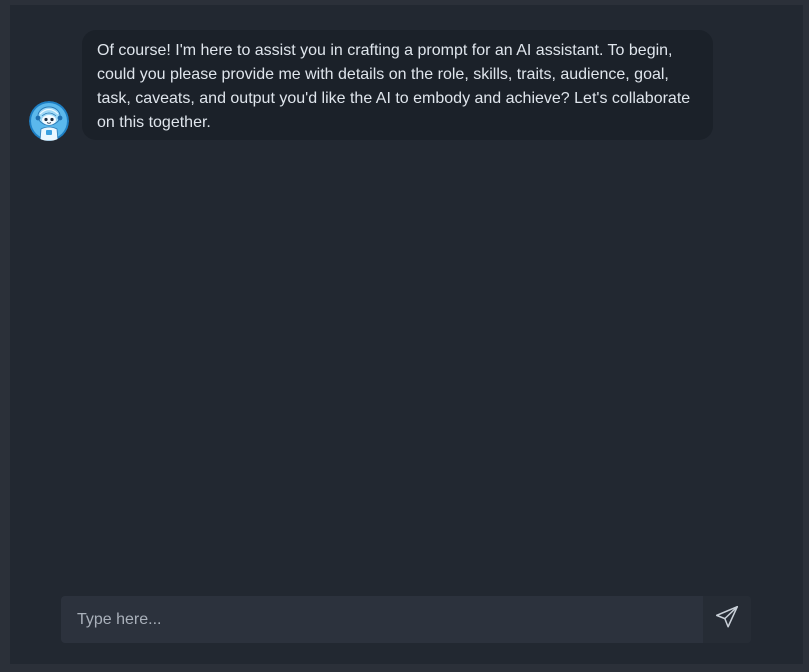 The height and width of the screenshot is (672, 809). What do you see at coordinates (382, 619) in the screenshot?
I see `message-input` at bounding box center [382, 619].